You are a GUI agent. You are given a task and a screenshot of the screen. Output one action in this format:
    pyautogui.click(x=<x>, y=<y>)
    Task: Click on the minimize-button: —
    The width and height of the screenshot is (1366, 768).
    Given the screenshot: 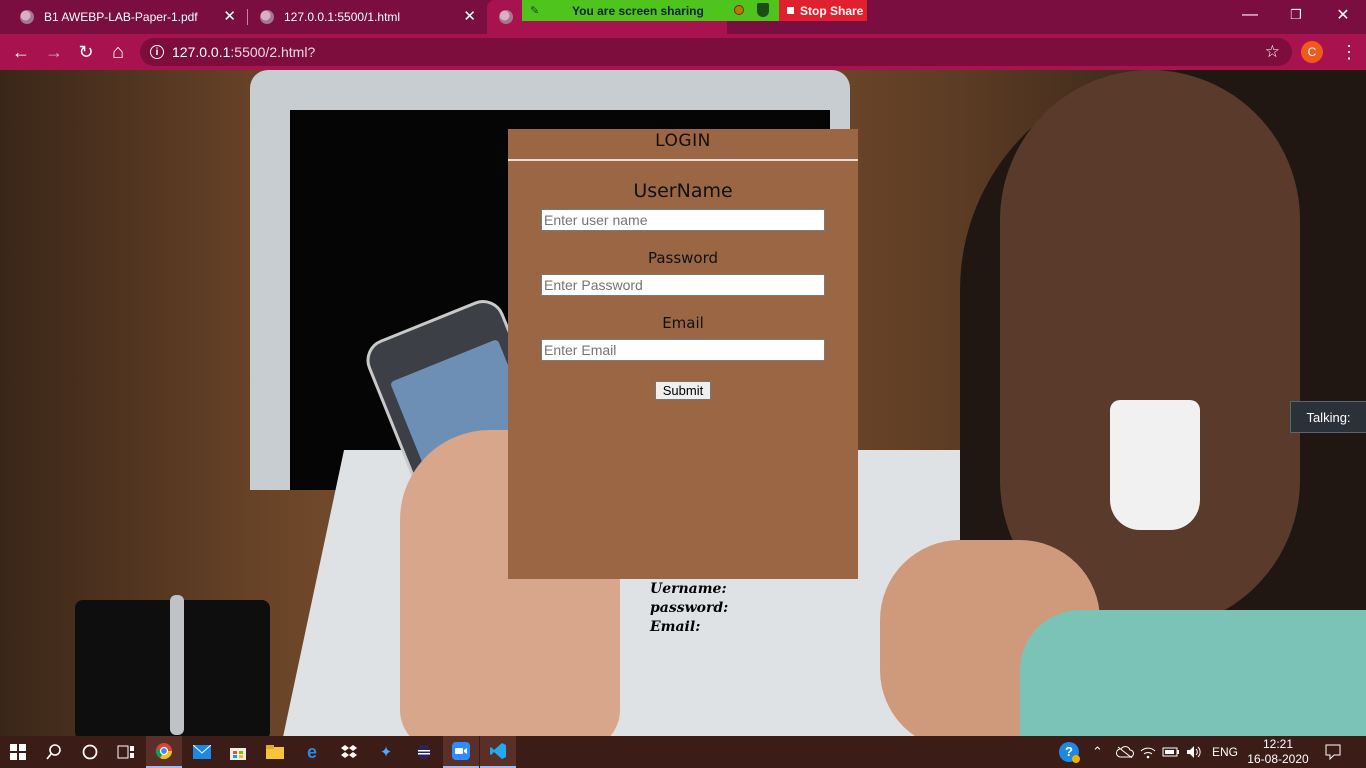 What is the action you would take?
    pyautogui.click(x=1250, y=15)
    